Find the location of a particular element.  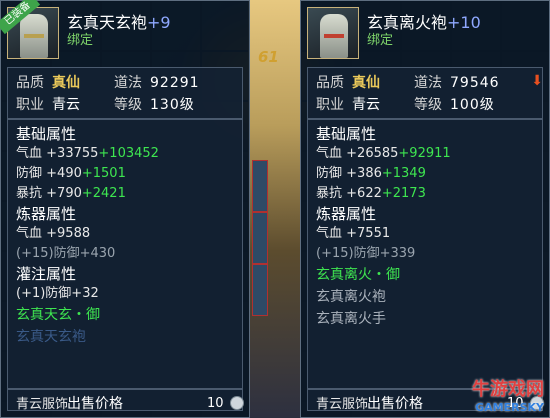

set-item: 玄真天玄袍 is located at coordinates (51, 337).